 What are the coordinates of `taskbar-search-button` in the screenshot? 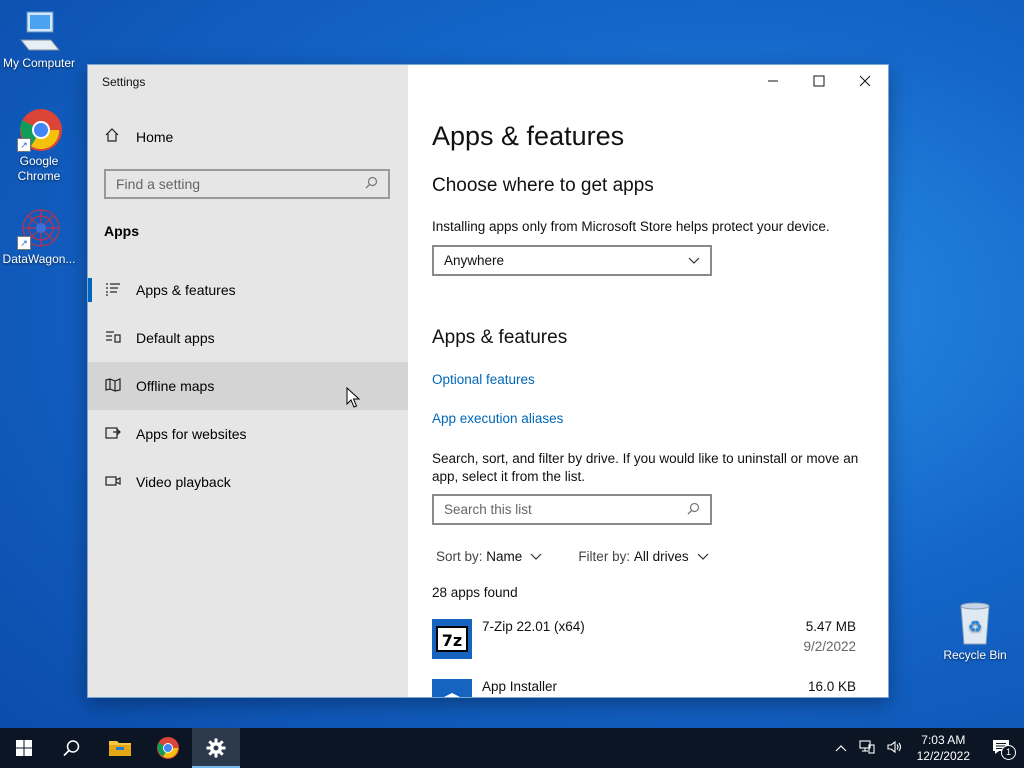 It's located at (72, 748).